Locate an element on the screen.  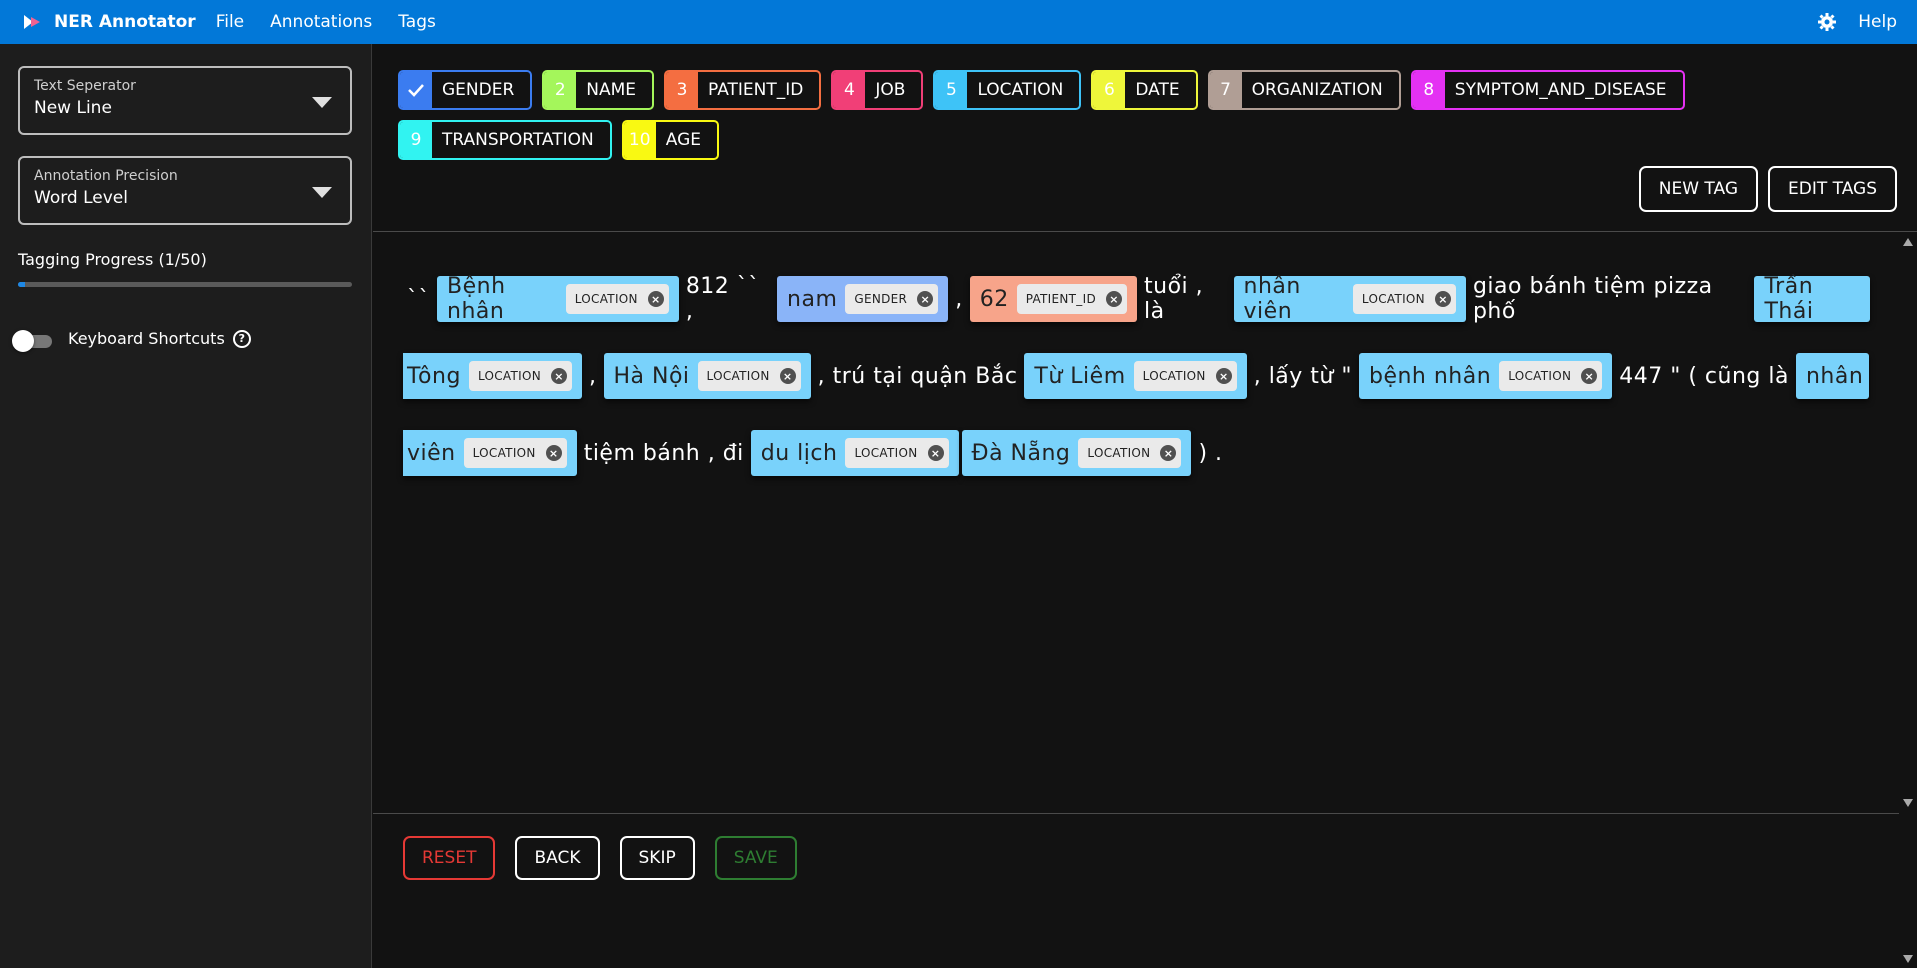
back-button: BACK is located at coordinates (557, 858).